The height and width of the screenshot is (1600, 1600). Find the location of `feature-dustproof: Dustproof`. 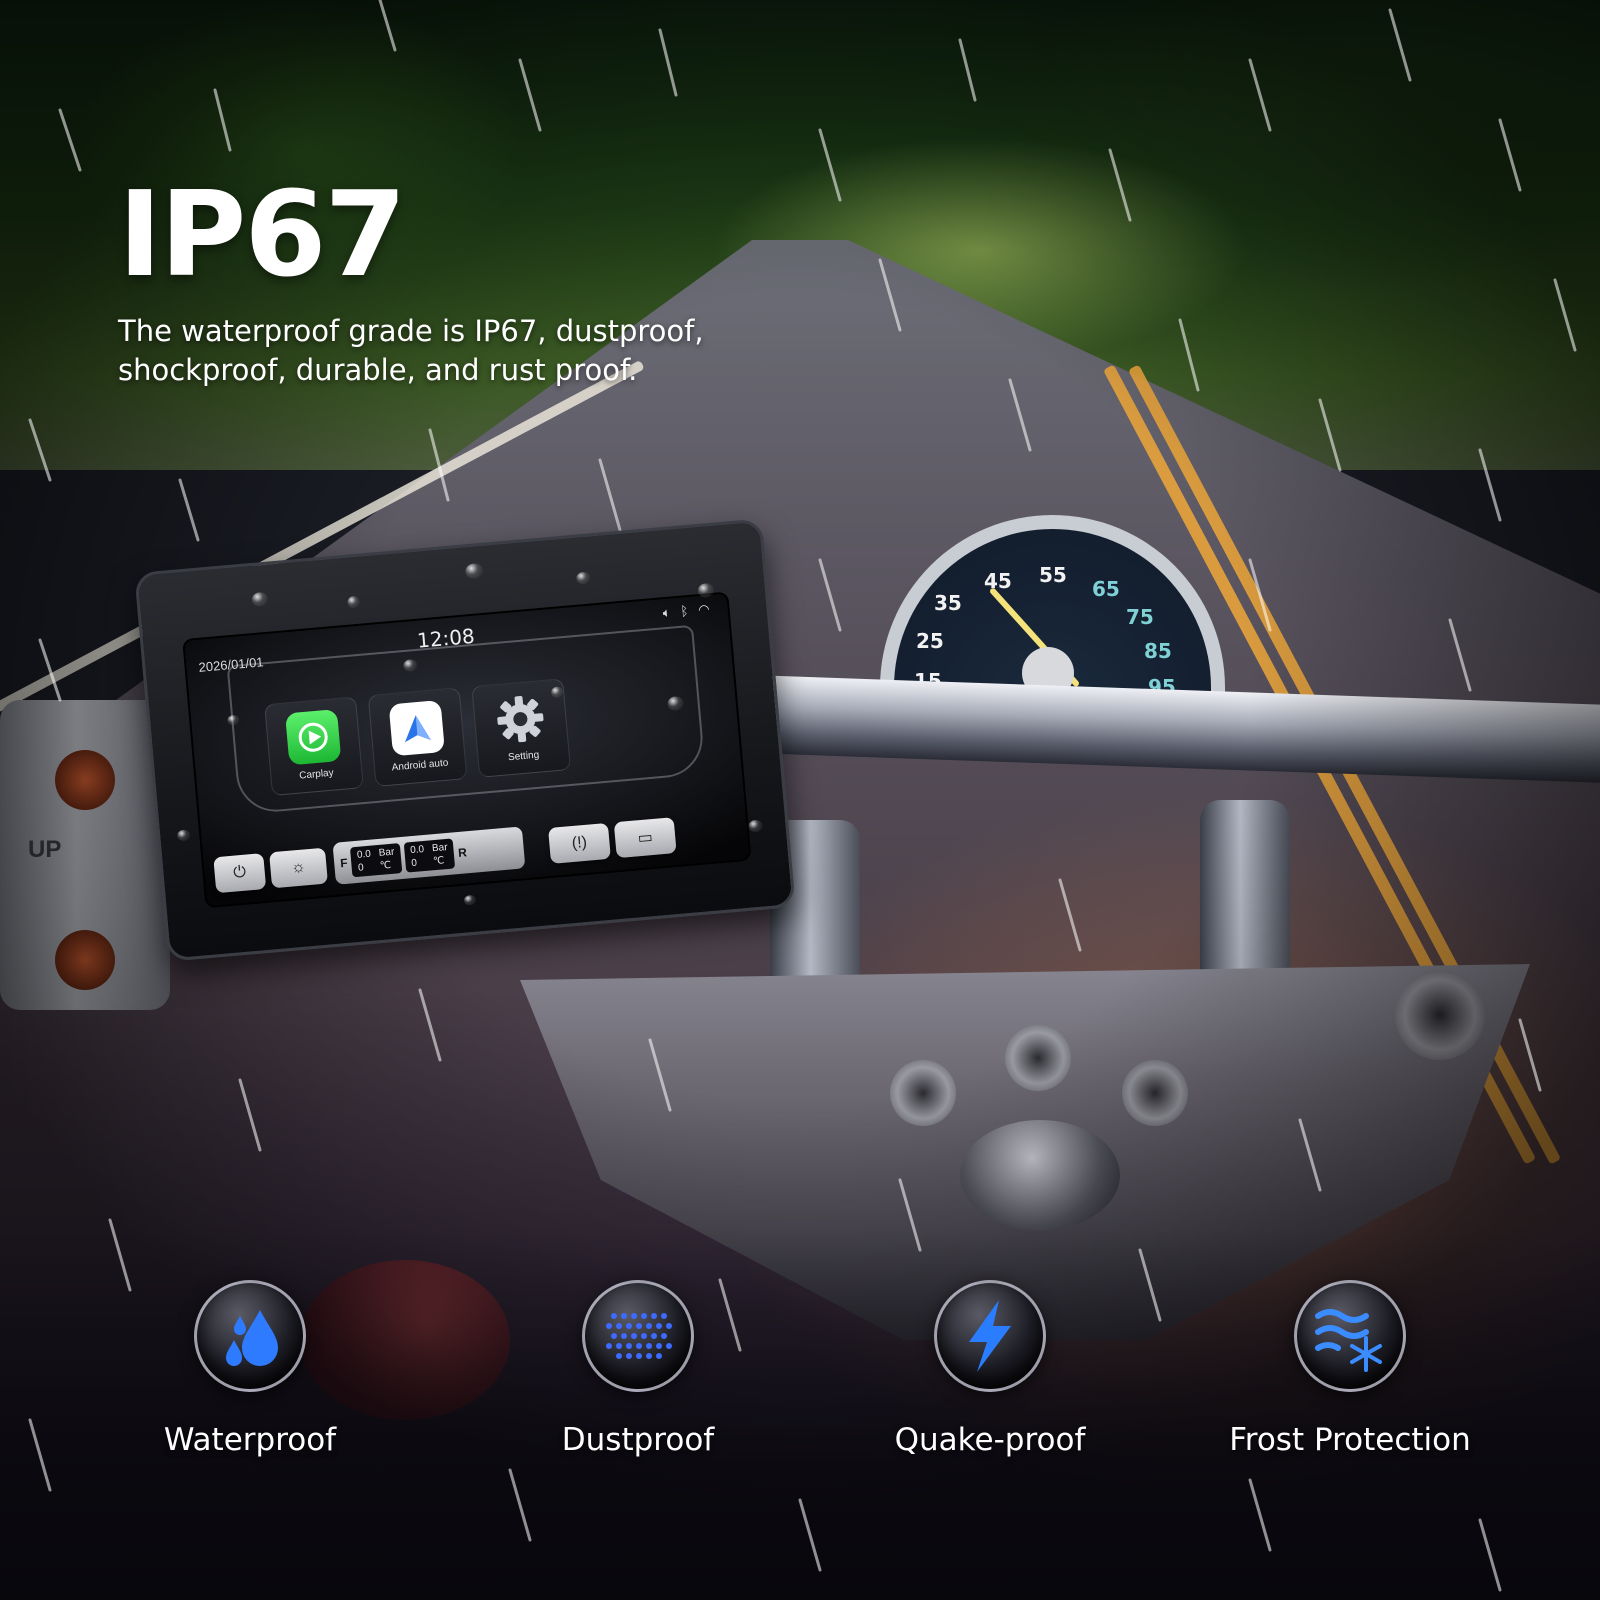

feature-dustproof: Dustproof is located at coordinates (638, 1369).